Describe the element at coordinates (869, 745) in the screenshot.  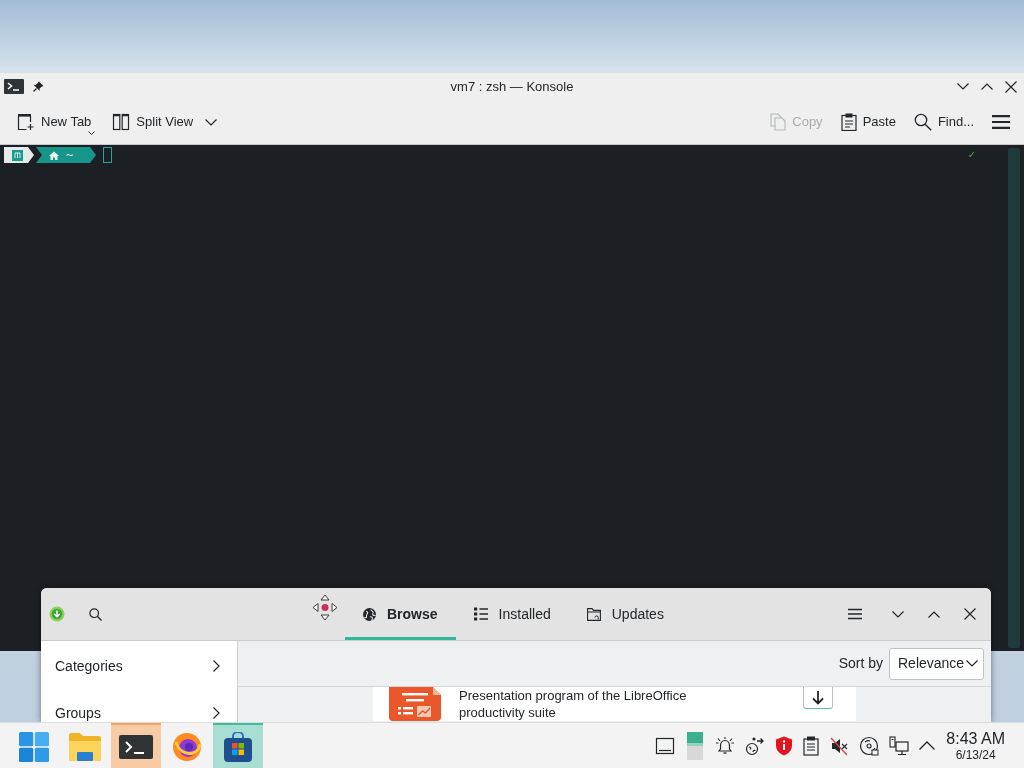
I see `disc-icon` at that location.